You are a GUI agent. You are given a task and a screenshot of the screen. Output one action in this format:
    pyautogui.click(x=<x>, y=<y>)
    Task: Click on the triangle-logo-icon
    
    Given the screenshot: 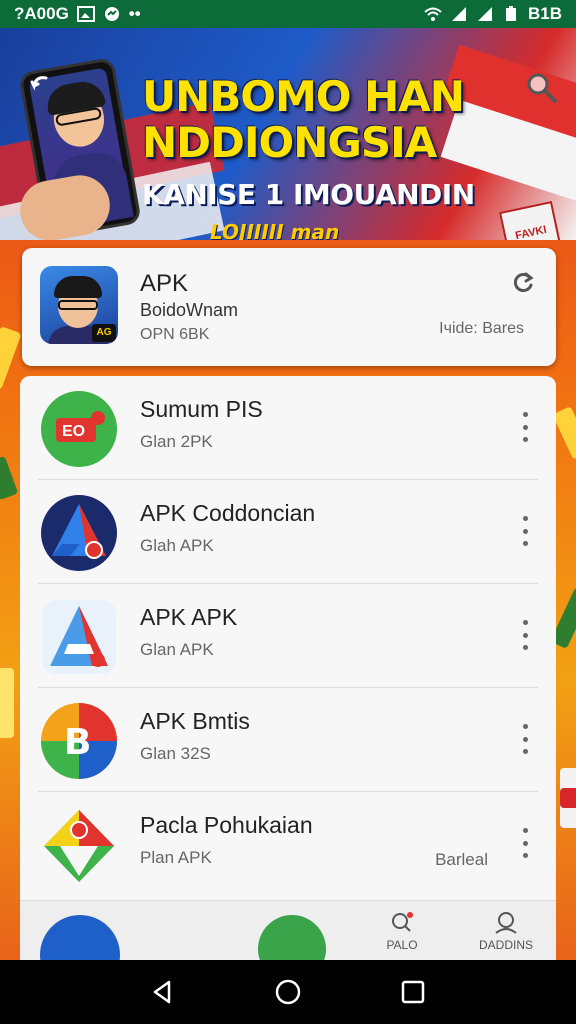 What is the action you would take?
    pyautogui.click(x=79, y=533)
    